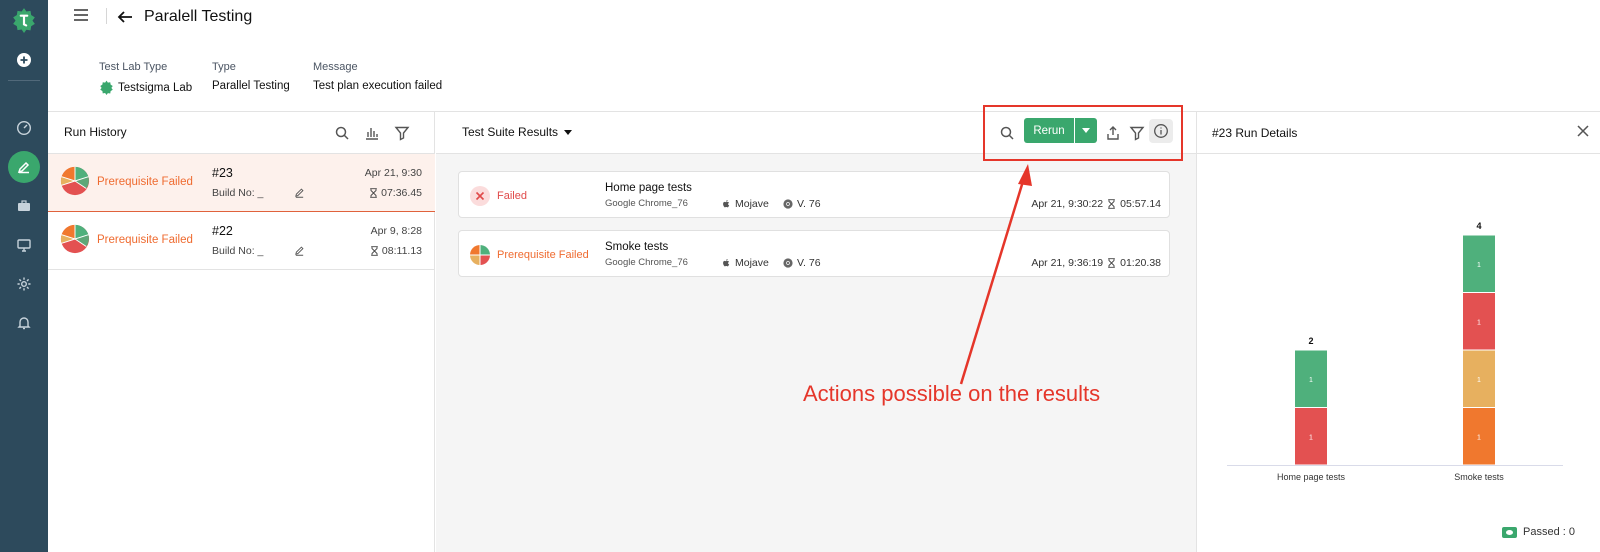 This screenshot has height=552, width=1600. Describe the element at coordinates (106, 16) in the screenshot. I see `header-divider` at that location.